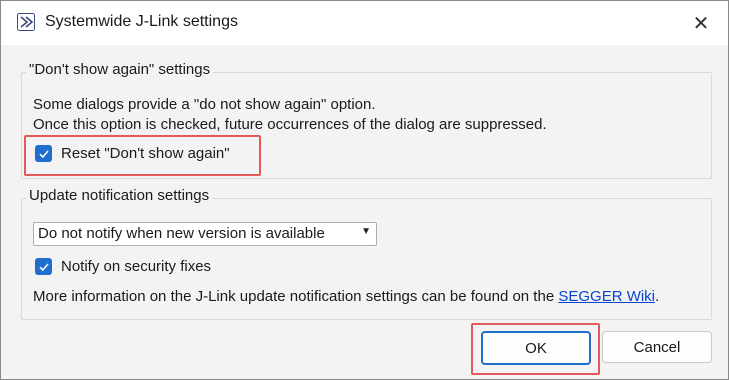 The image size is (729, 380). What do you see at coordinates (120, 69) in the screenshot?
I see `group-label-dont-show: "Don't show again" settings` at bounding box center [120, 69].